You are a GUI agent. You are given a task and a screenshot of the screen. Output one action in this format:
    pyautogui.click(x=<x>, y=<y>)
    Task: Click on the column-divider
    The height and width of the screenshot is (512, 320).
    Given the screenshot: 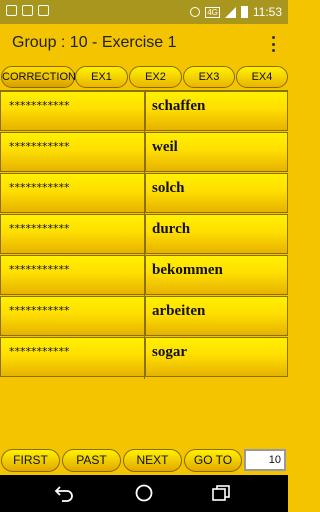 What is the action you would take?
    pyautogui.click(x=144, y=235)
    